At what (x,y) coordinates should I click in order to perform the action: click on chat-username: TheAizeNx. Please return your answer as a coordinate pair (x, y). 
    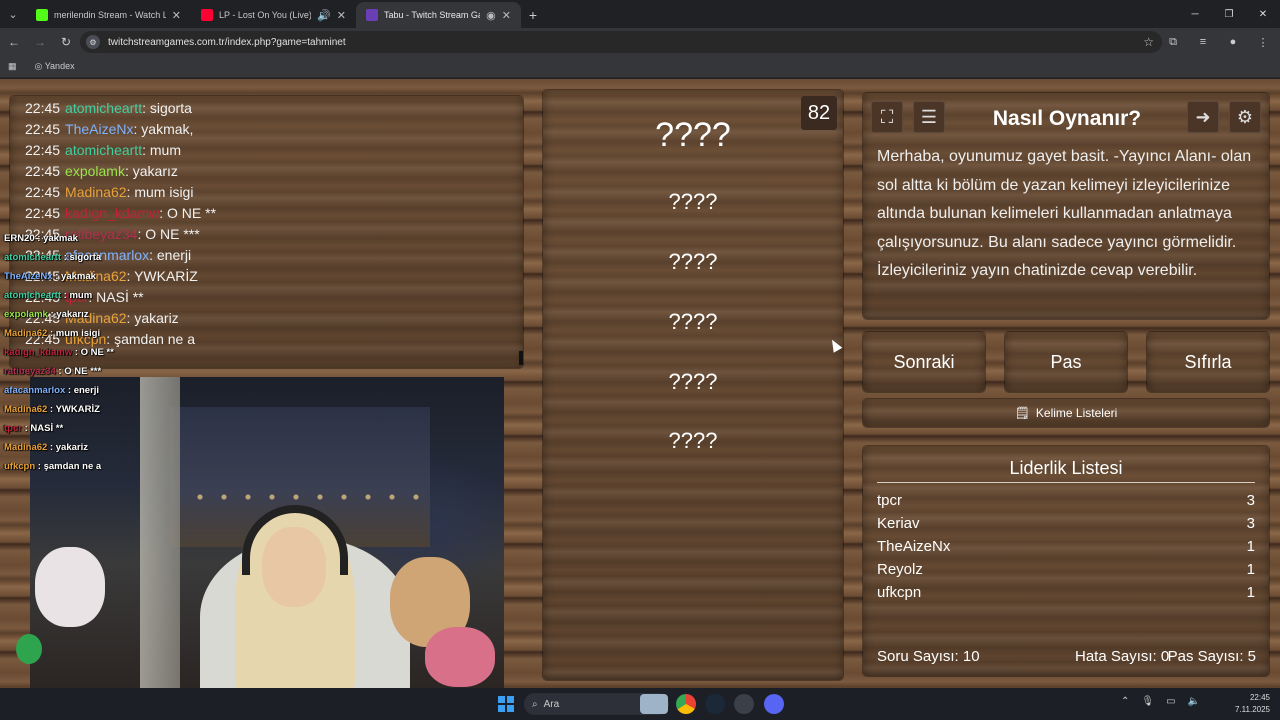
    Looking at the image, I should click on (99, 129).